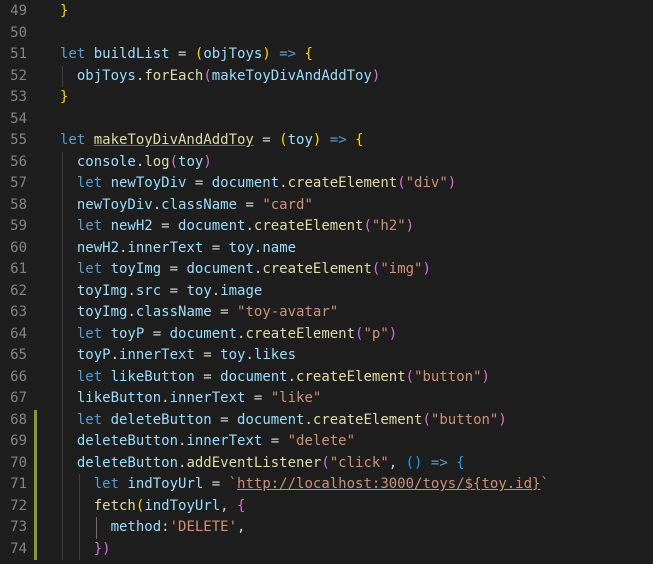 This screenshot has height=564, width=653. What do you see at coordinates (326, 549) in the screenshot?
I see `code-line: 74 })` at bounding box center [326, 549].